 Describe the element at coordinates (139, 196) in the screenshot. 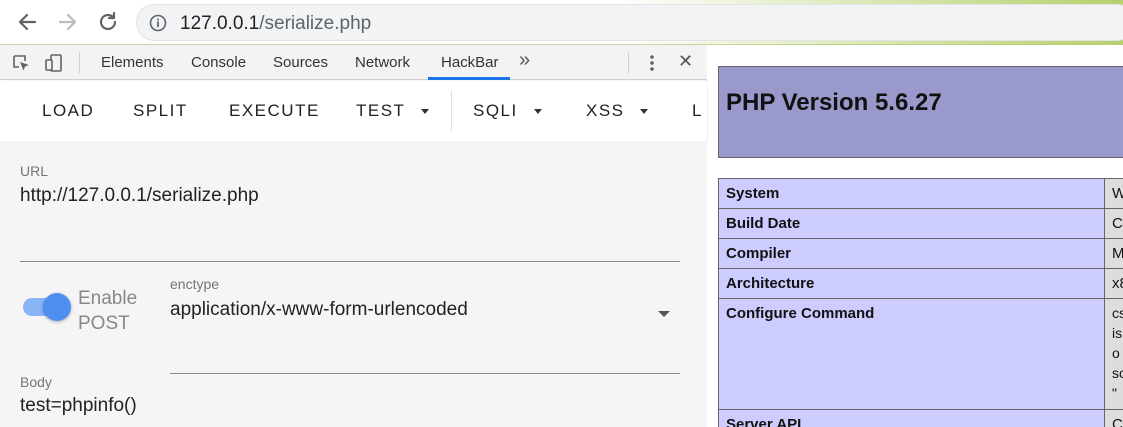

I see `url-field: http://127.0.0.1/serialize.php` at that location.